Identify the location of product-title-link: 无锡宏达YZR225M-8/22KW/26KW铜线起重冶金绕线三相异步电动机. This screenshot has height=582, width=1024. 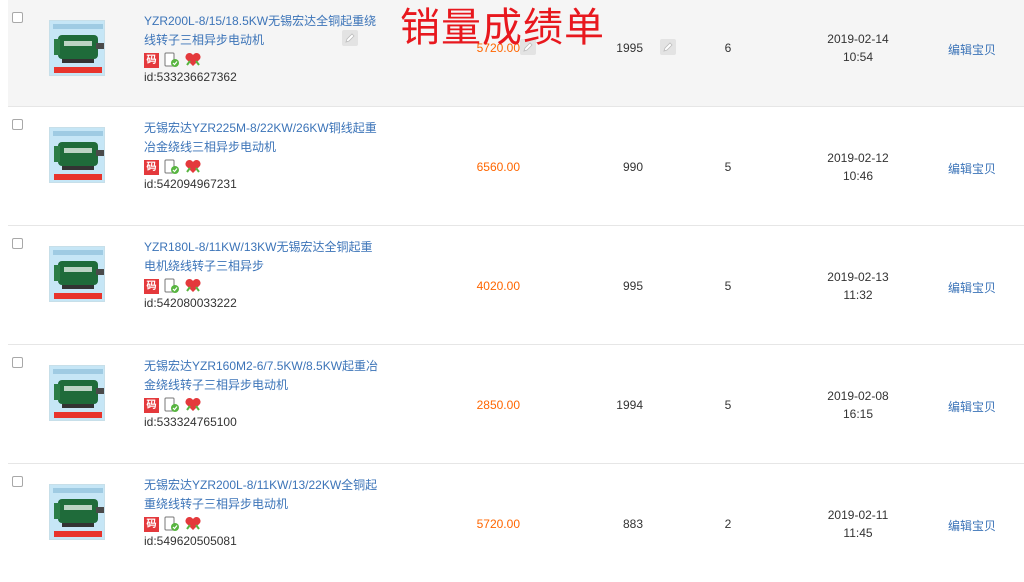
(264, 138).